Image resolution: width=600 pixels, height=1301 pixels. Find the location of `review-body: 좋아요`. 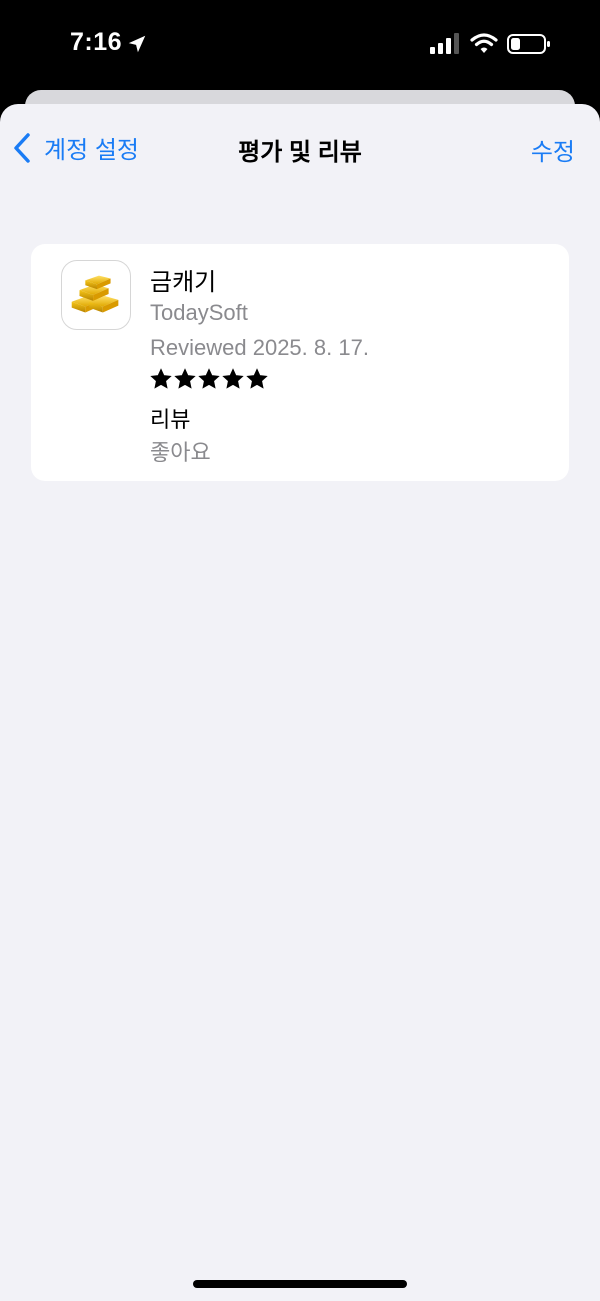

review-body: 좋아요 is located at coordinates (180, 452).